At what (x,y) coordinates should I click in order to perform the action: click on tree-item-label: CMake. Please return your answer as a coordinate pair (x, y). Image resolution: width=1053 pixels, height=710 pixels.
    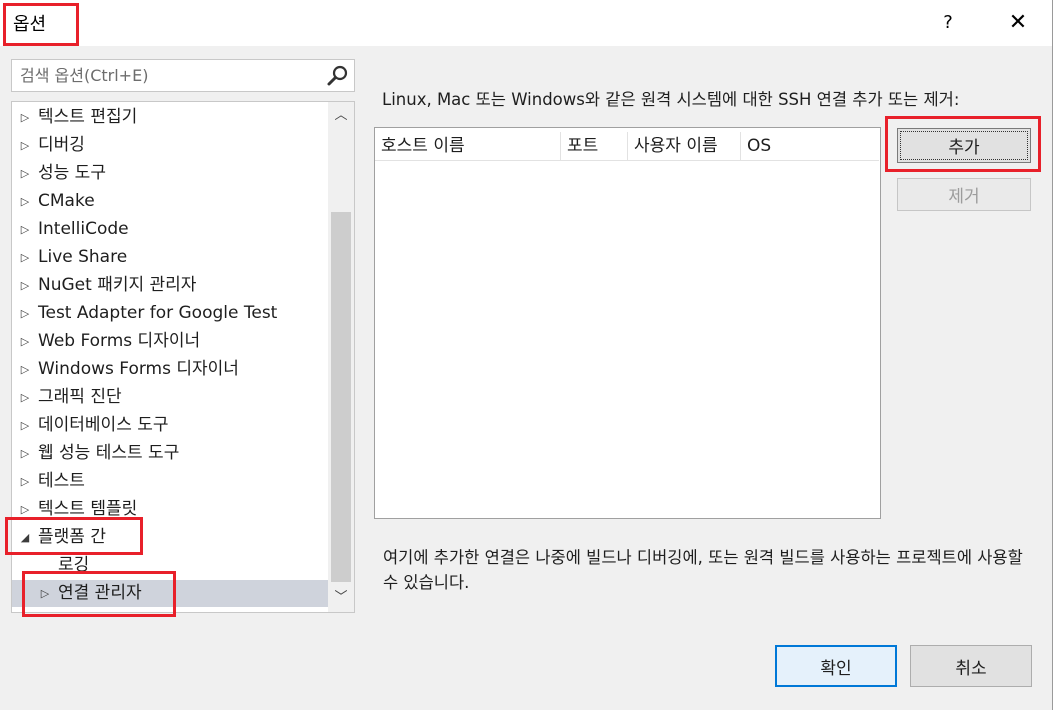
    Looking at the image, I should click on (66, 201).